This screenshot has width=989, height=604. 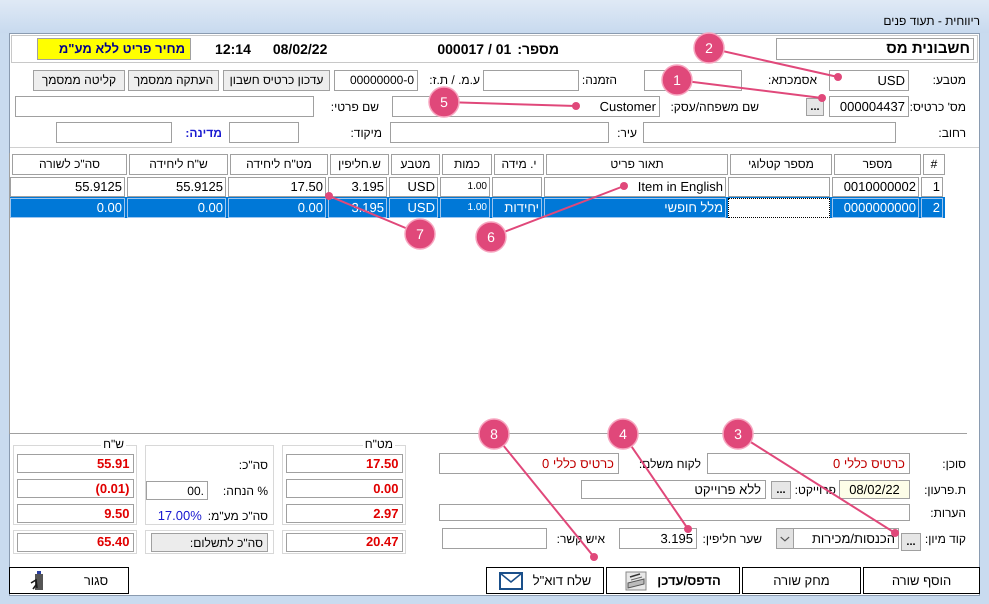 I want to click on field-label: אסמכתא:, so click(x=792, y=80).